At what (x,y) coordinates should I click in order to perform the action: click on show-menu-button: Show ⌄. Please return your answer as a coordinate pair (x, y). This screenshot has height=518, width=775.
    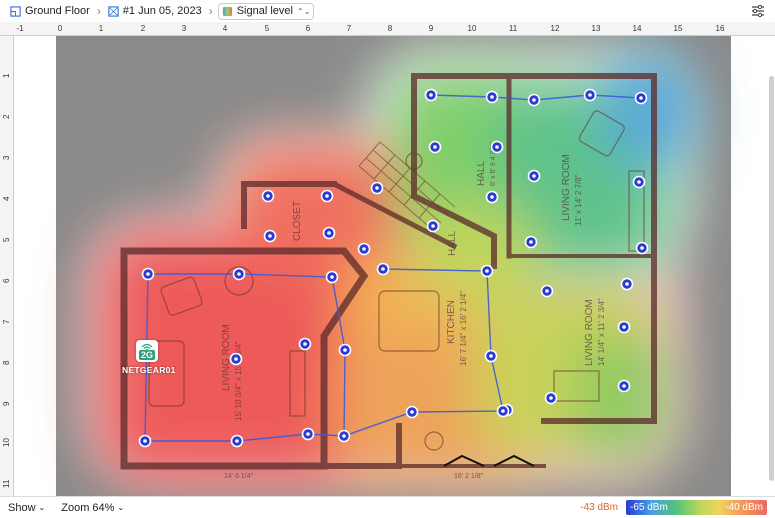
    Looking at the image, I should click on (26, 508).